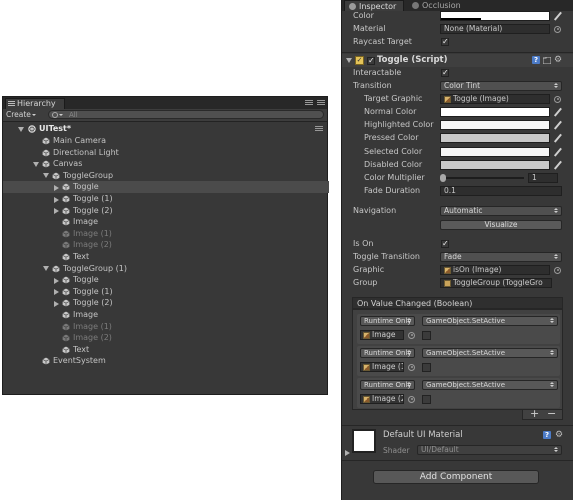  What do you see at coordinates (456, 477) in the screenshot?
I see `add-component-button: Add Component` at bounding box center [456, 477].